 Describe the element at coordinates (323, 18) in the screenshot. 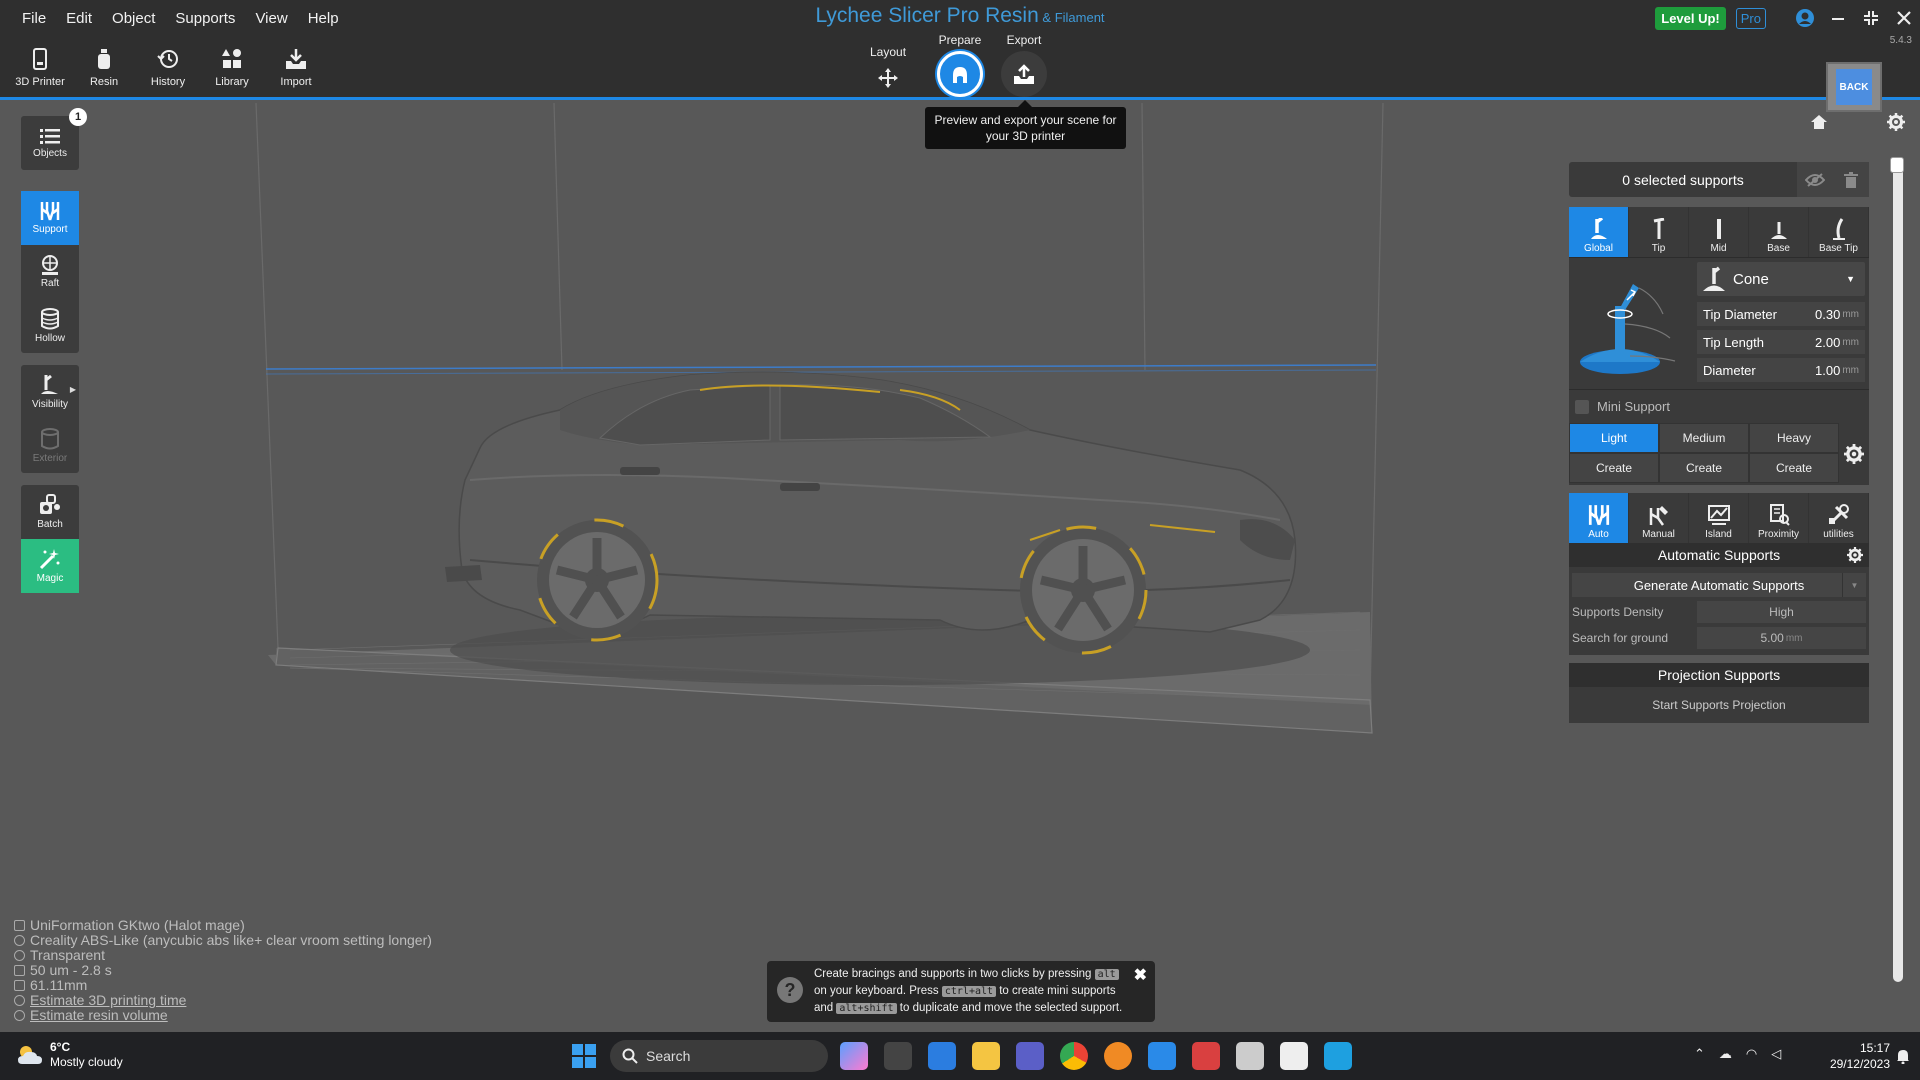

I see `menu-help: Help` at that location.